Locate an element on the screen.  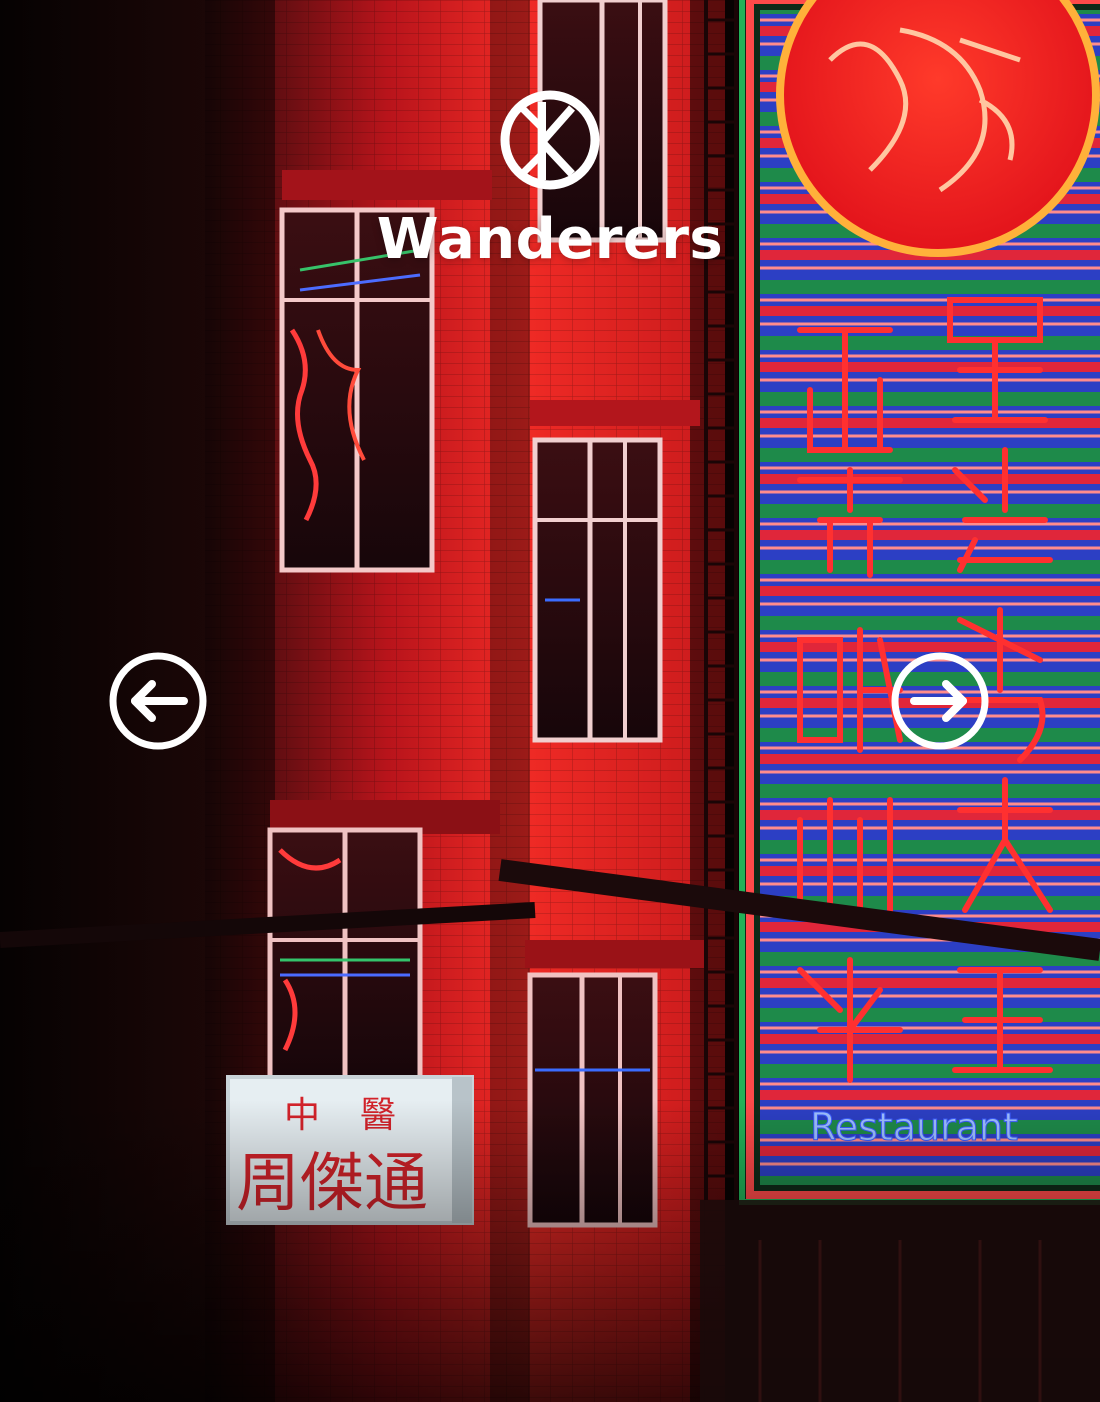
brand-header: Wanderers is located at coordinates (550, 178).